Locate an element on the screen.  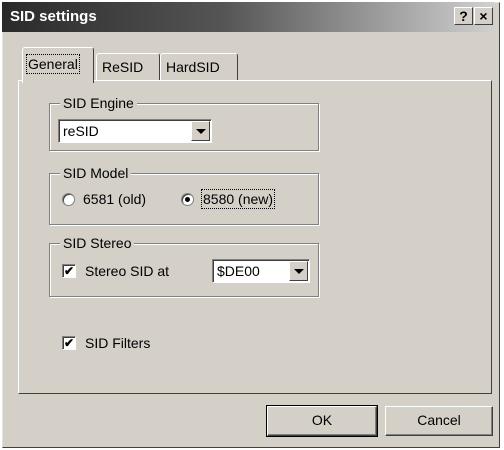
close-button: × is located at coordinates (483, 16).